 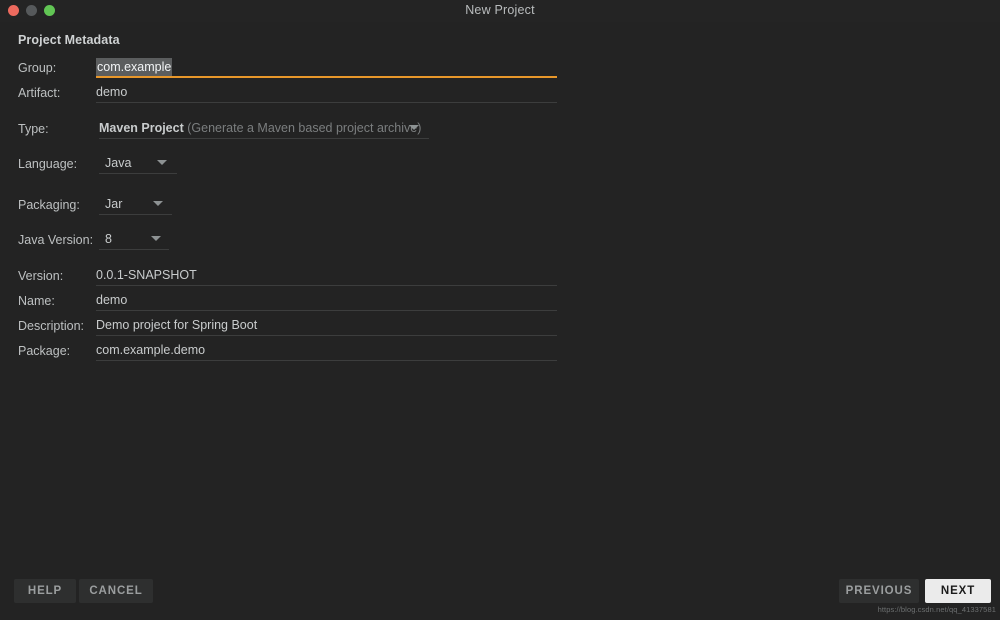 I want to click on form-row-language: Language: Java, so click(x=500, y=167).